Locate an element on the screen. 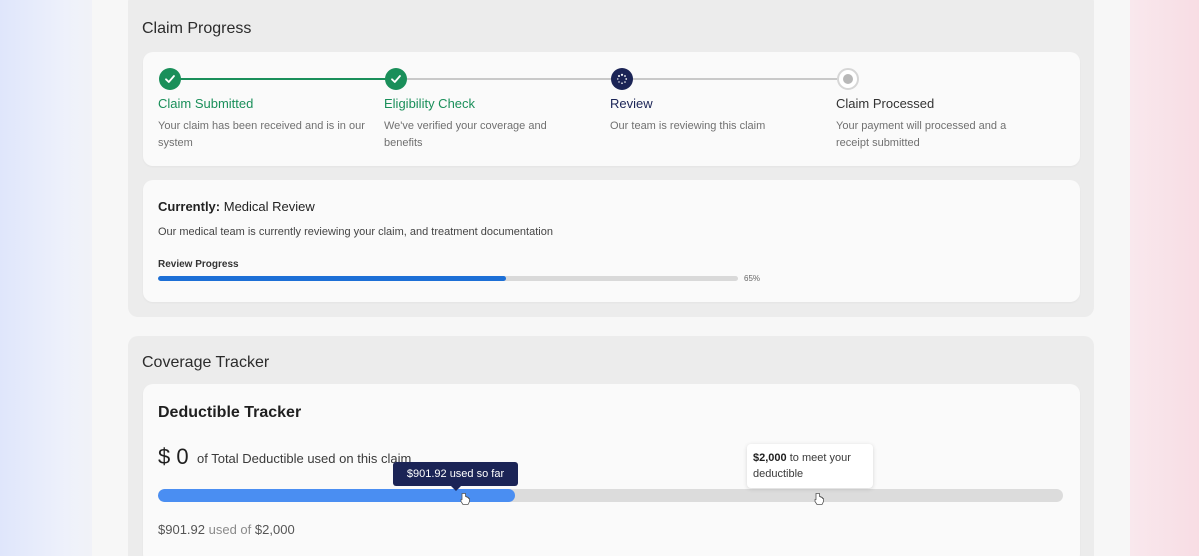 The height and width of the screenshot is (556, 1199). step-eligibility-check-title: Eligibility Check is located at coordinates (430, 103).